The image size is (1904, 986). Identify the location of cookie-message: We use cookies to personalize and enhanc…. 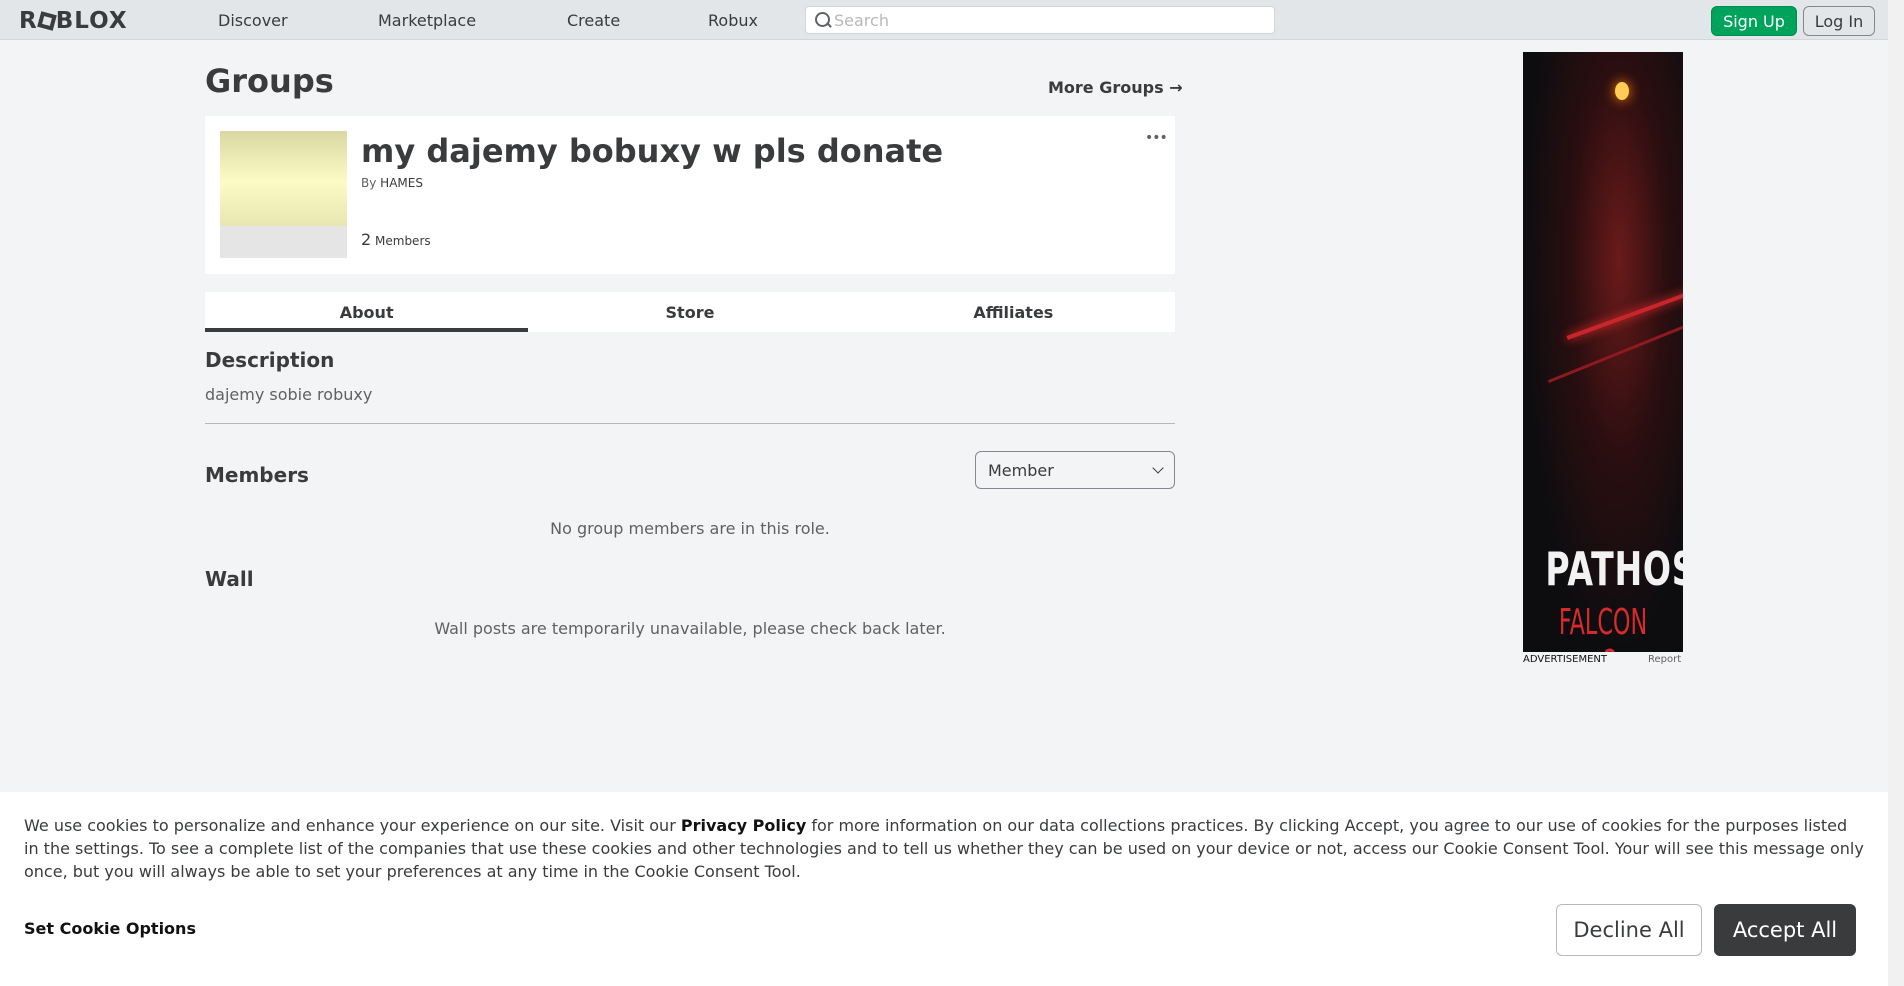
(944, 848).